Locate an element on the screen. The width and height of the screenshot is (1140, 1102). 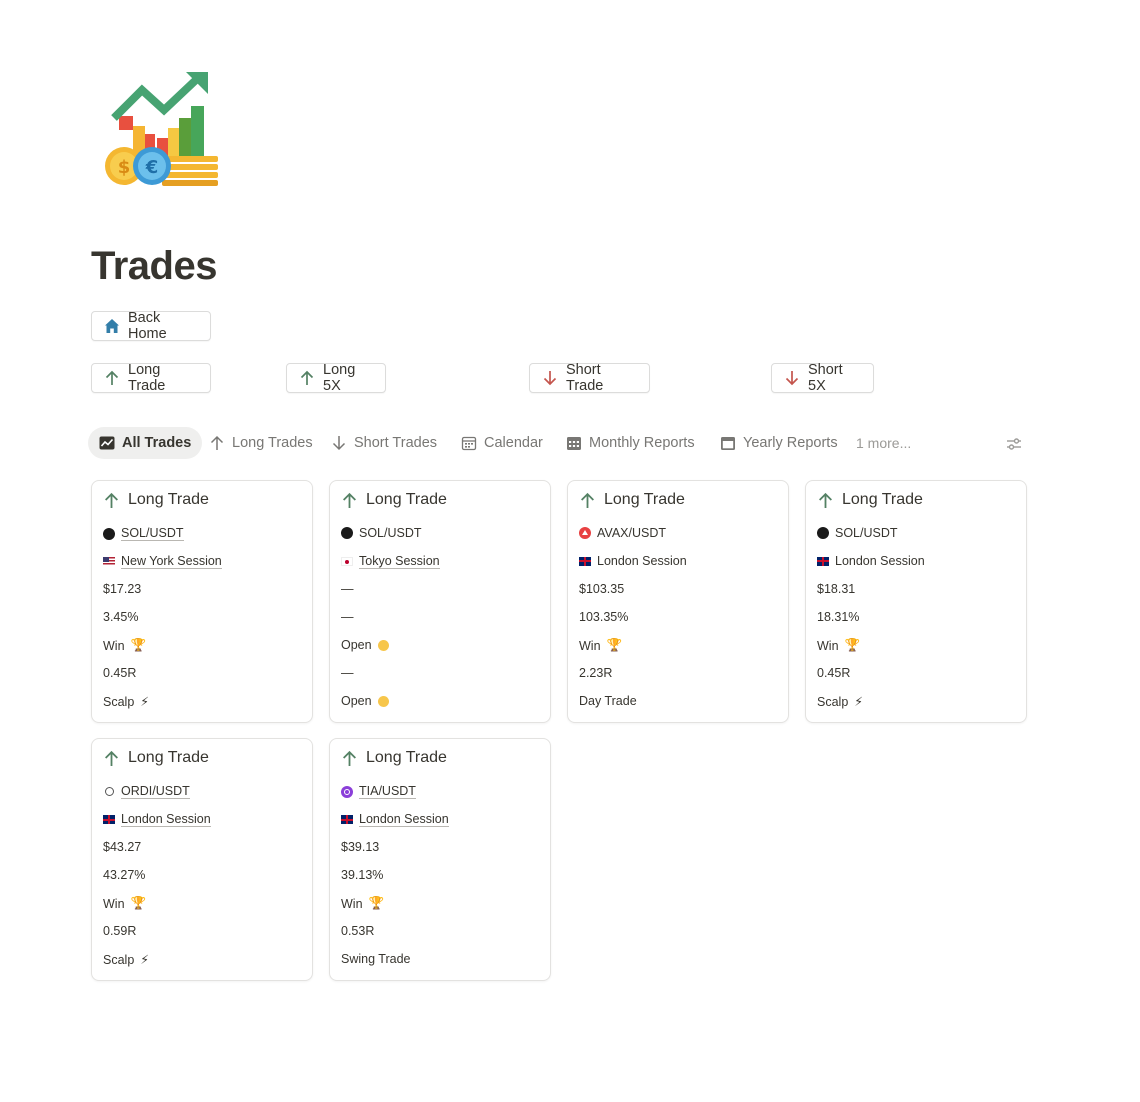
us-flag-icon is located at coordinates (109, 561).